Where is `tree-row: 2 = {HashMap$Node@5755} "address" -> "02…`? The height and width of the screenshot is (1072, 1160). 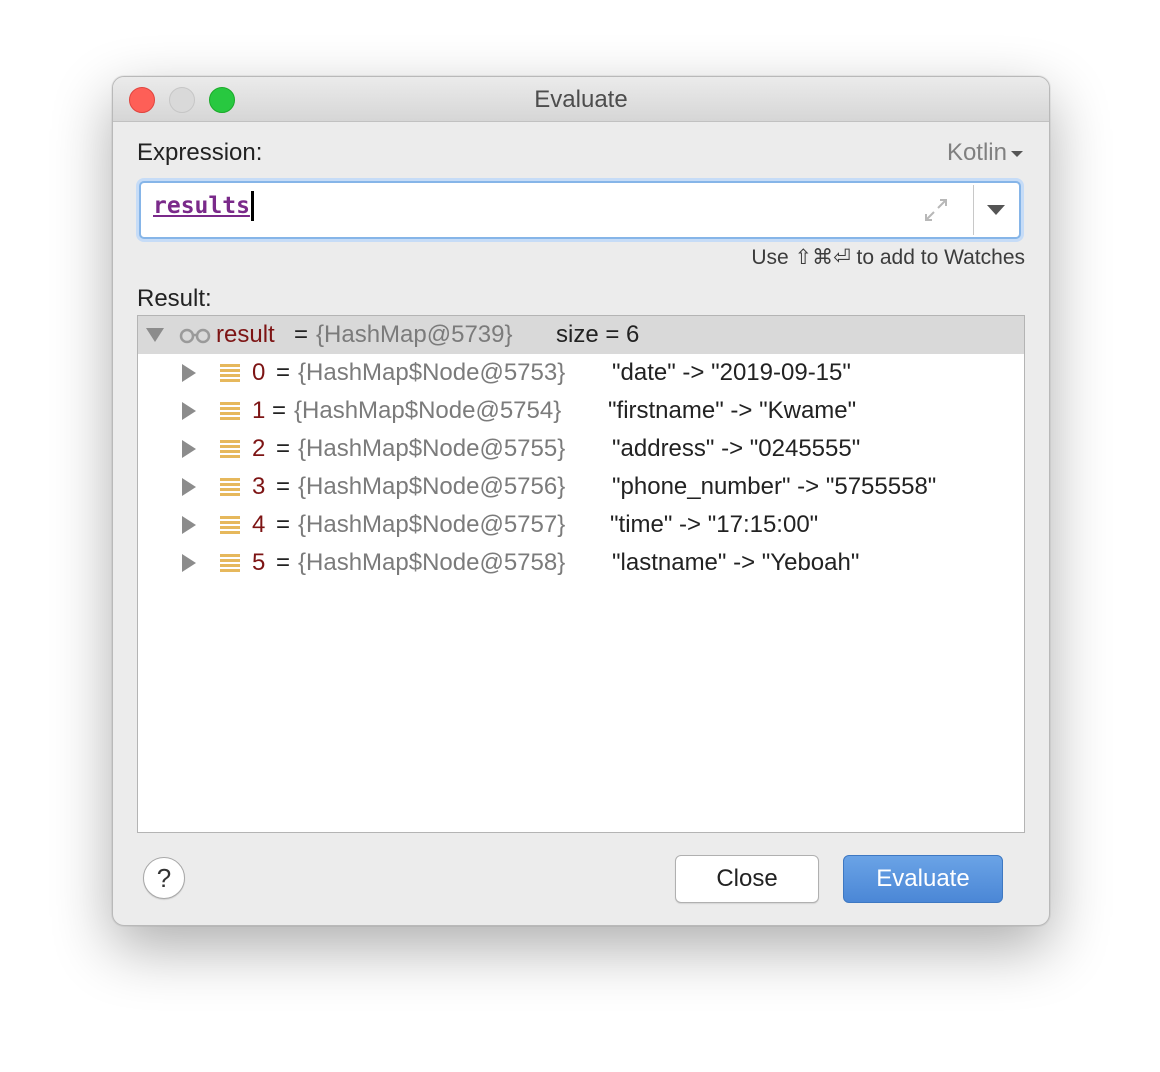
tree-row: 2 = {HashMap$Node@5755} "address" -> "02… is located at coordinates (581, 449).